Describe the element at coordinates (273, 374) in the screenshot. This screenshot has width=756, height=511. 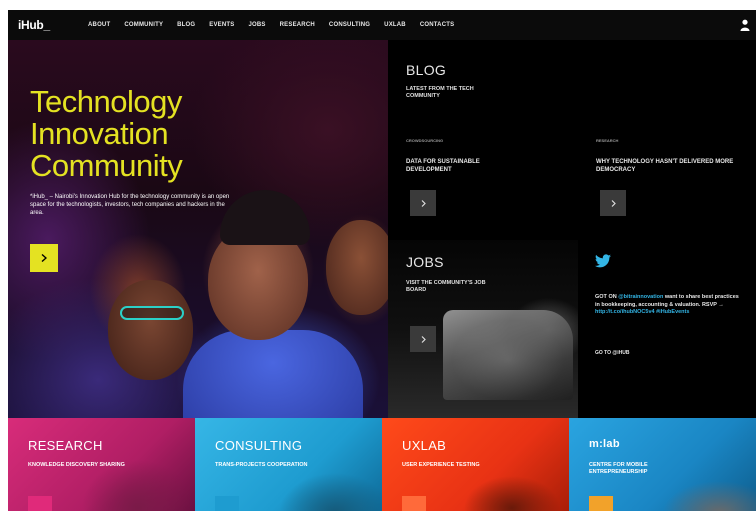
I see `hero-photo-shirt` at that location.